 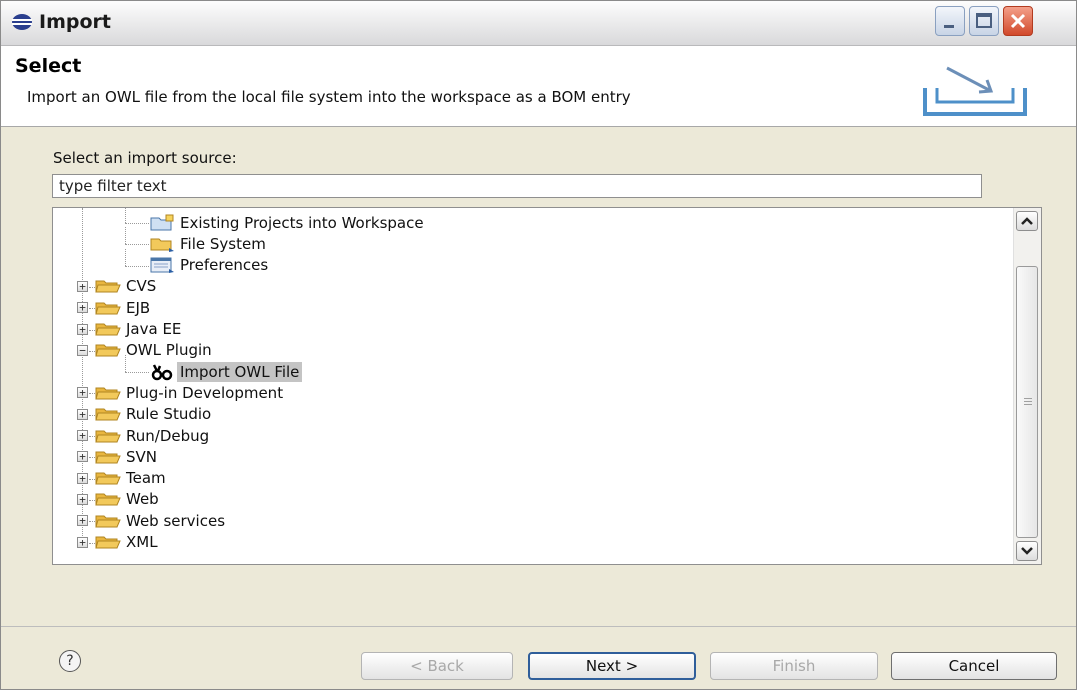 I want to click on preferences-import-icon, so click(x=162, y=265).